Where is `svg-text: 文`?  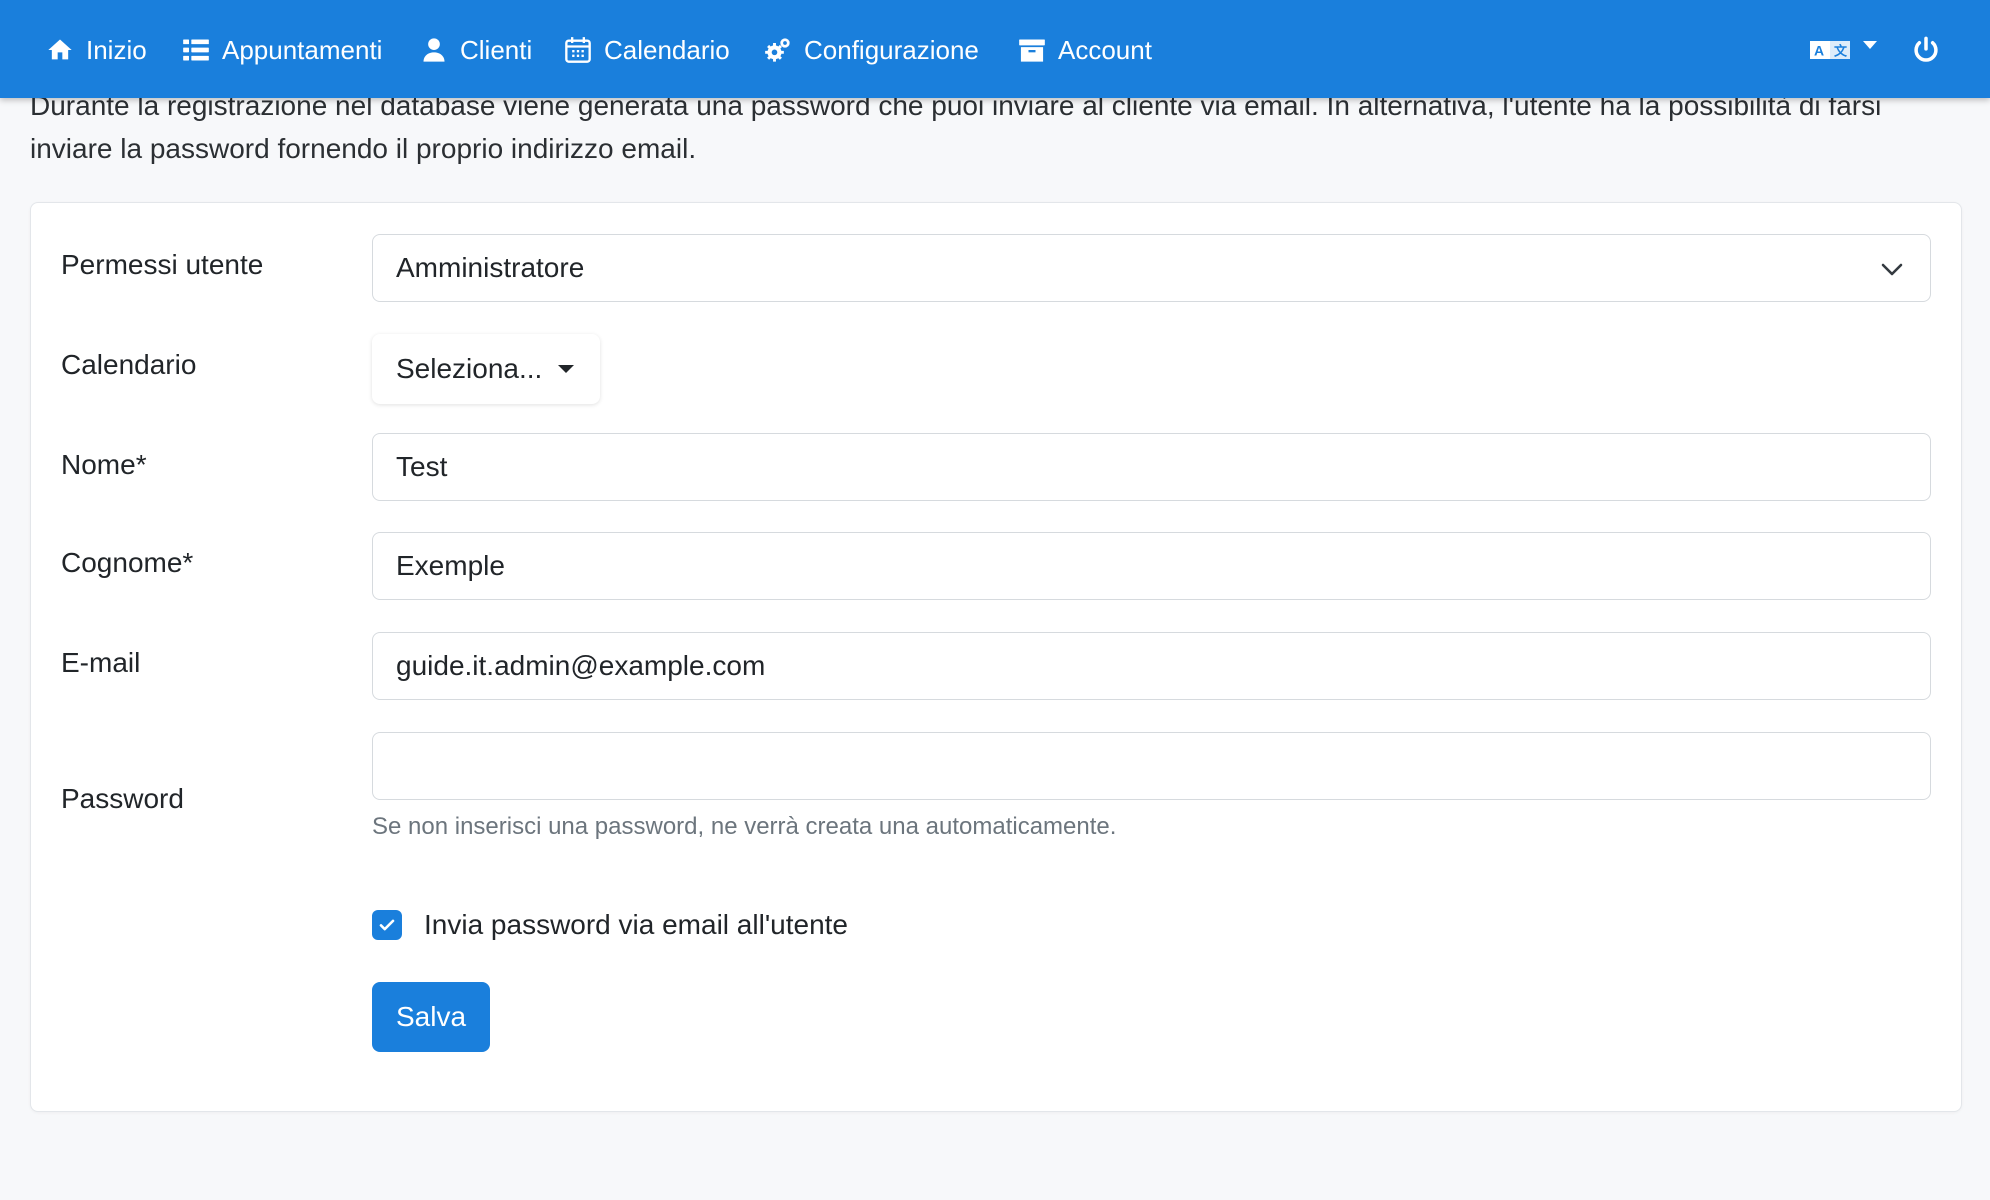 svg-text: 文 is located at coordinates (1841, 51).